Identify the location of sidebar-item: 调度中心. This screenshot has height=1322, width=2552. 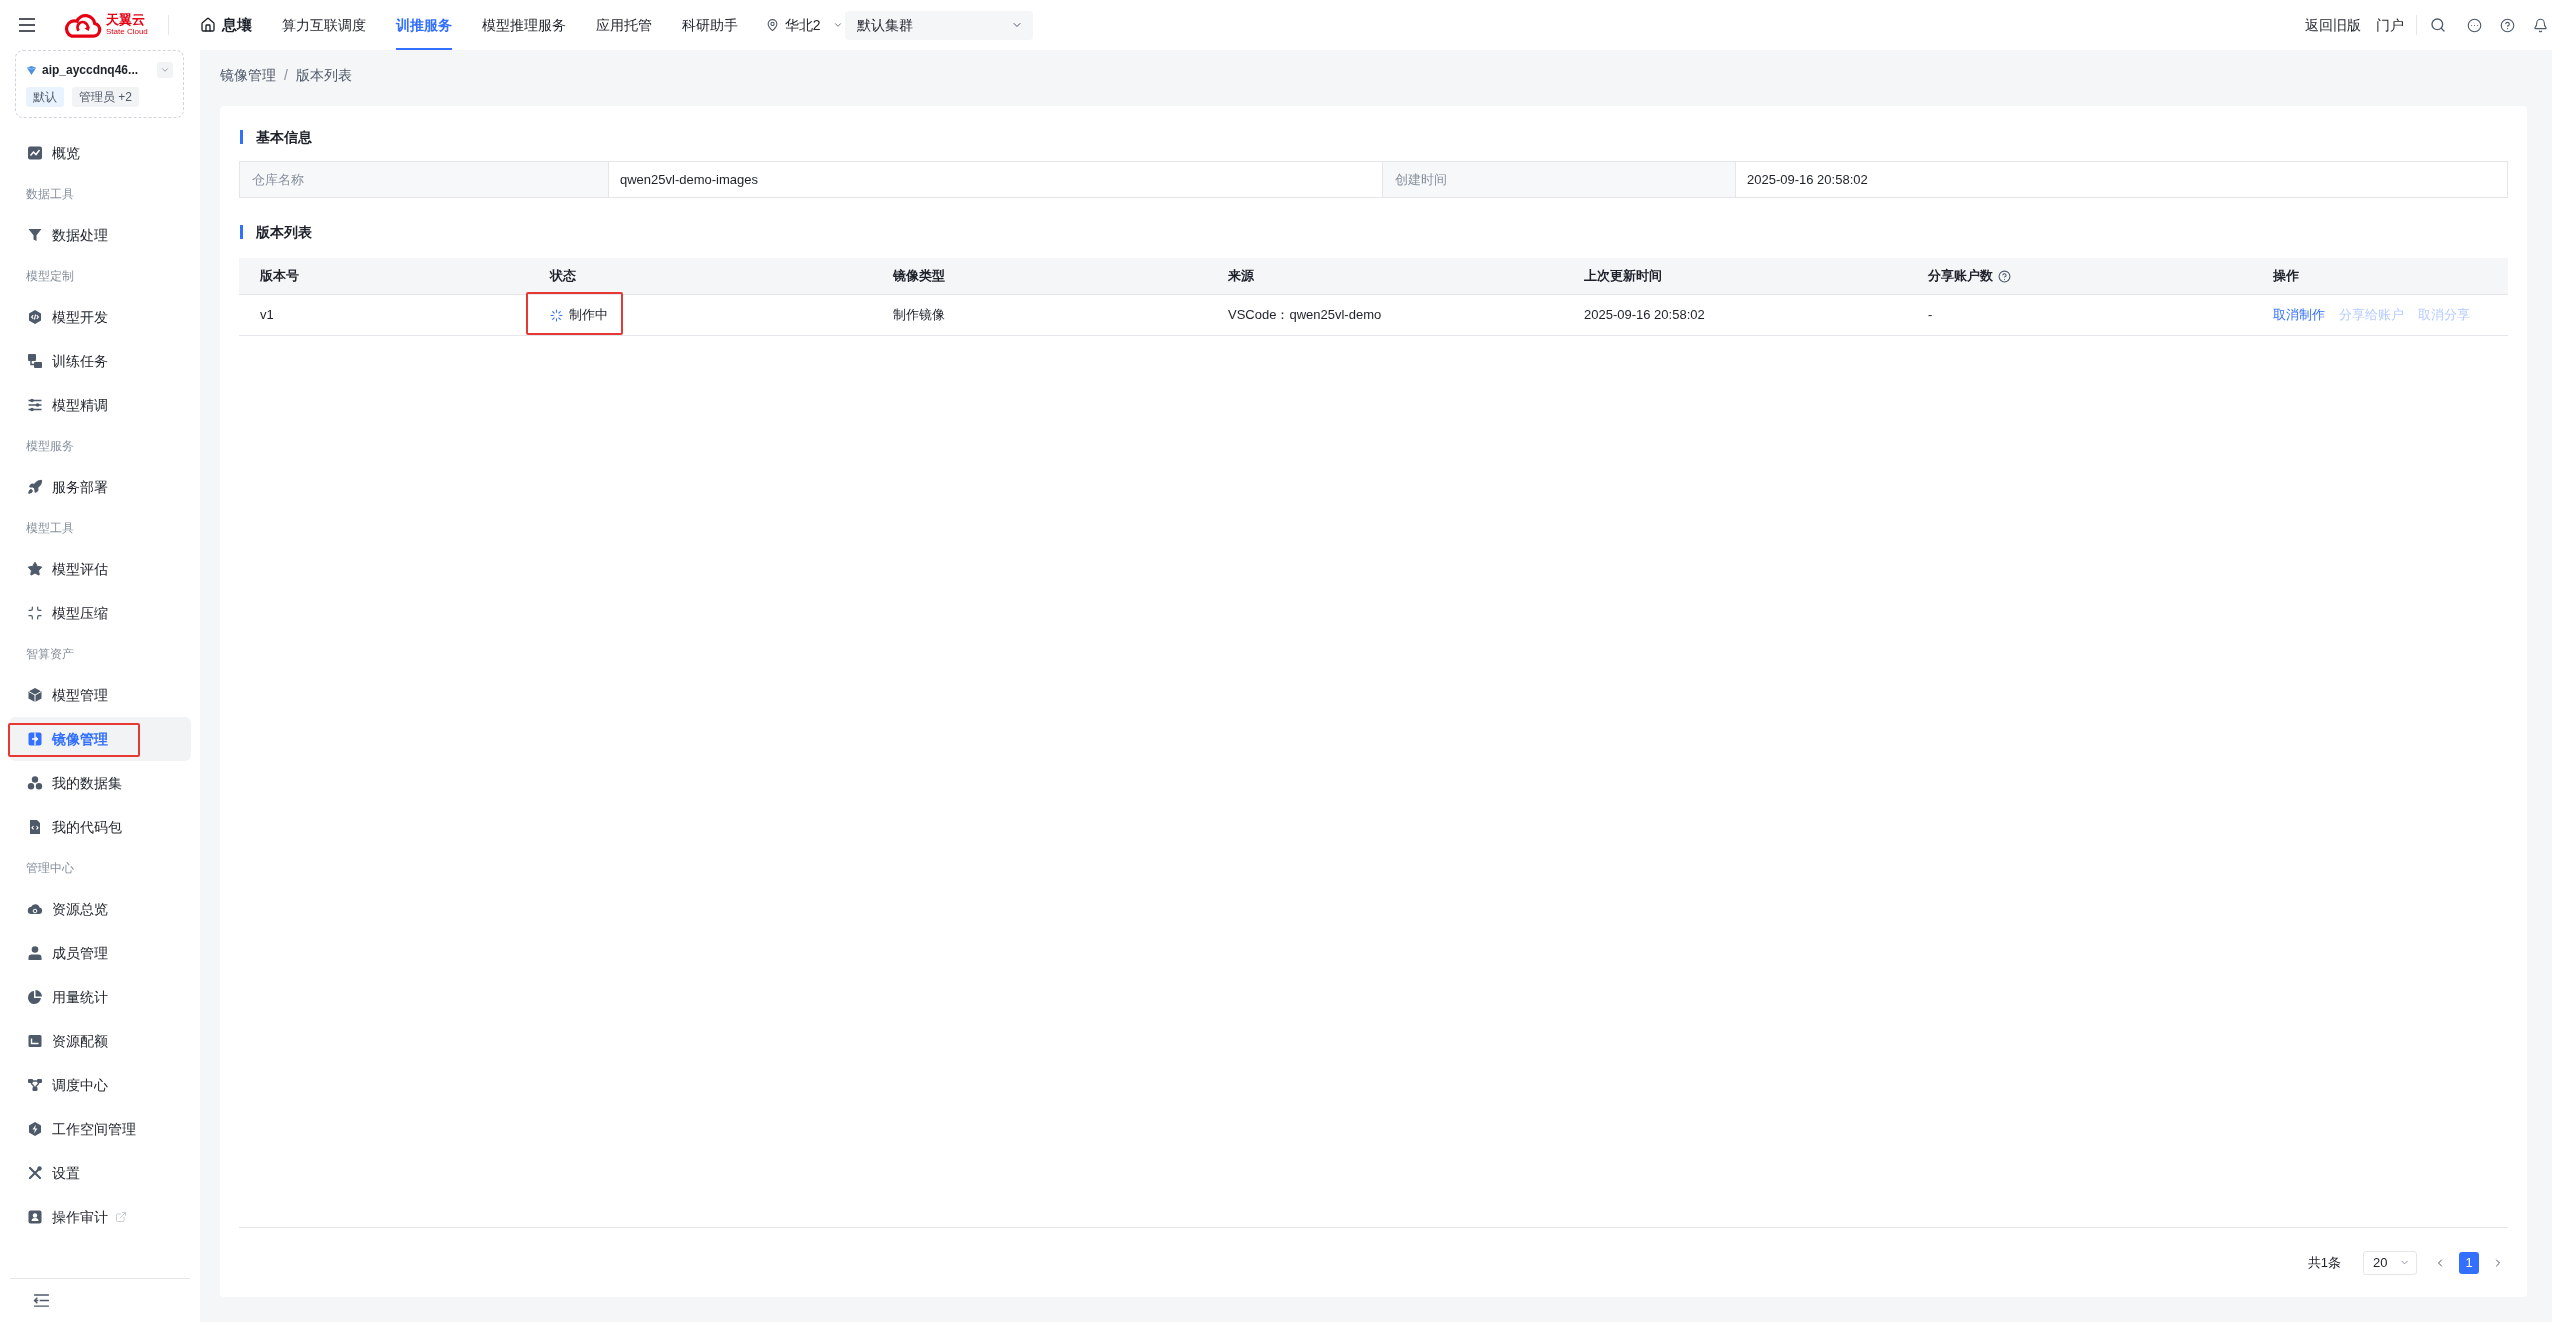
(100, 1085).